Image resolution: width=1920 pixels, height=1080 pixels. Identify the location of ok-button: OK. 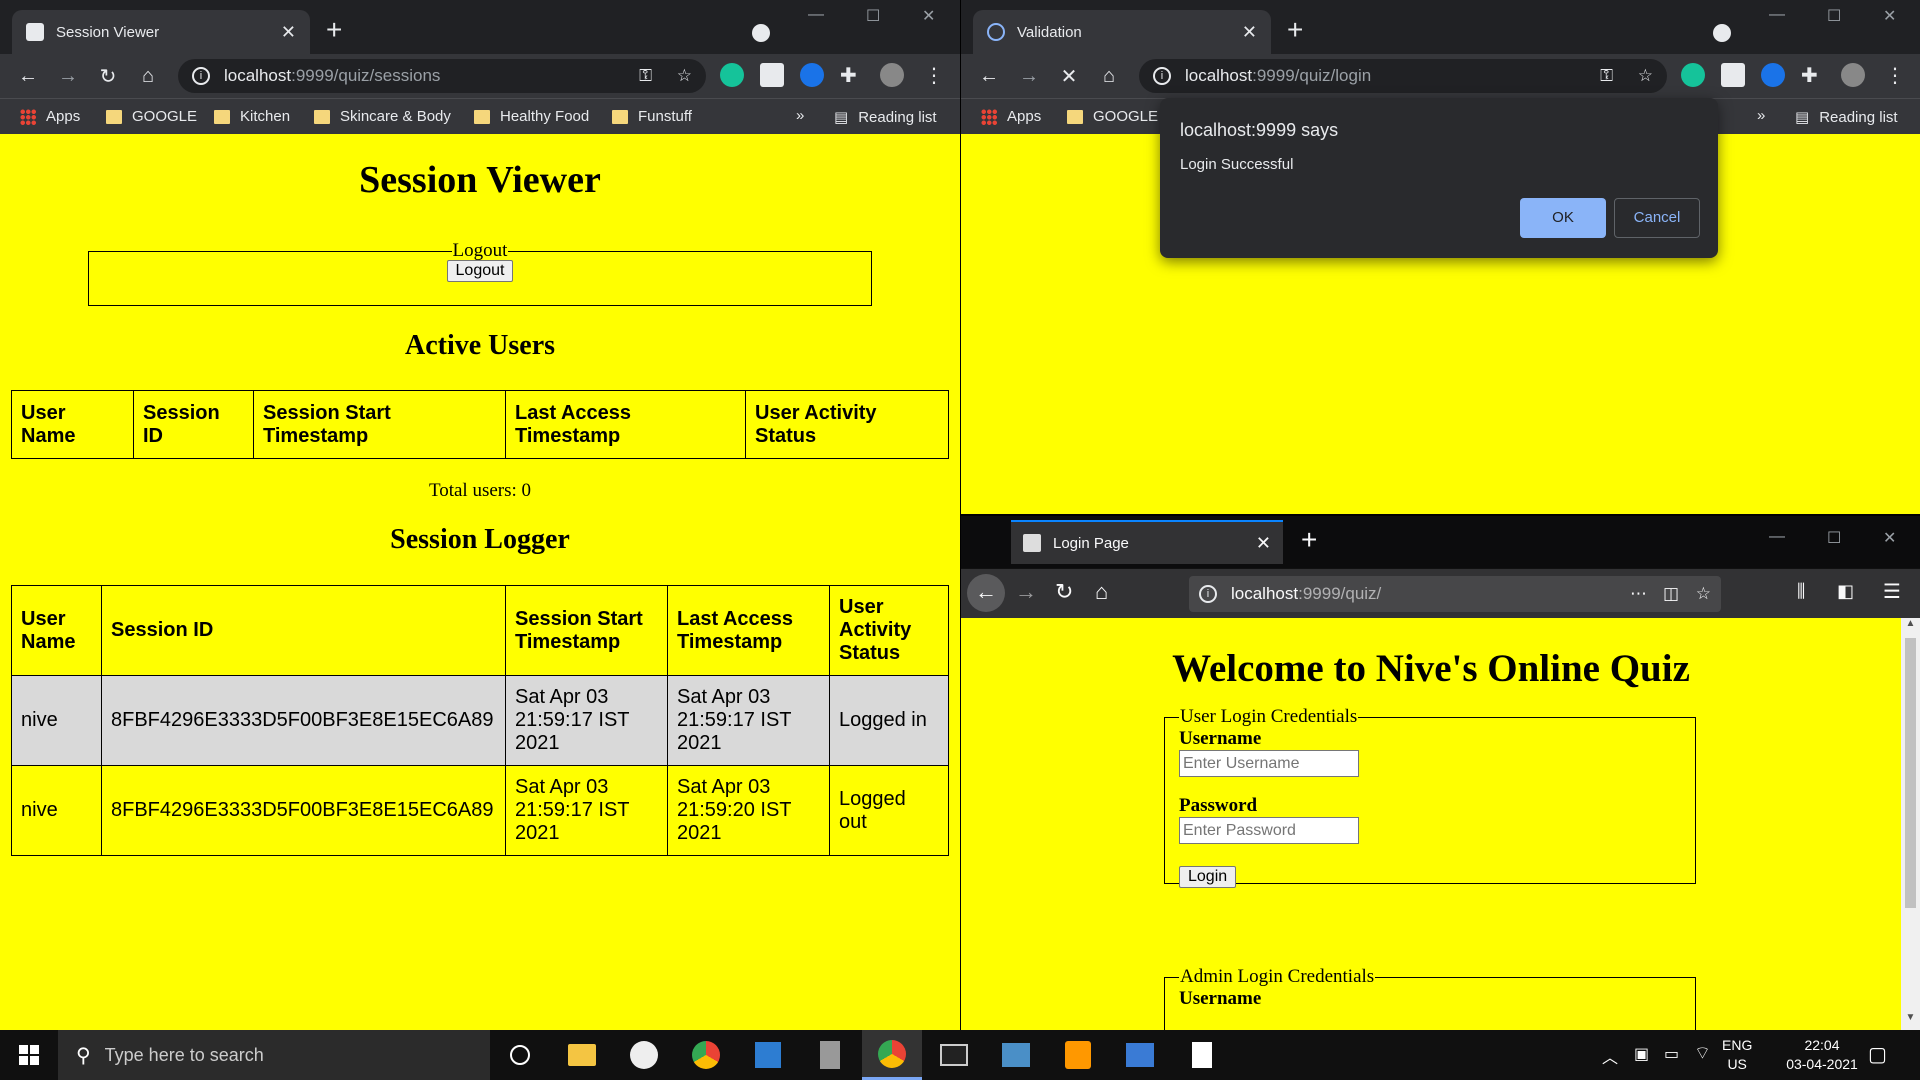
(1563, 218).